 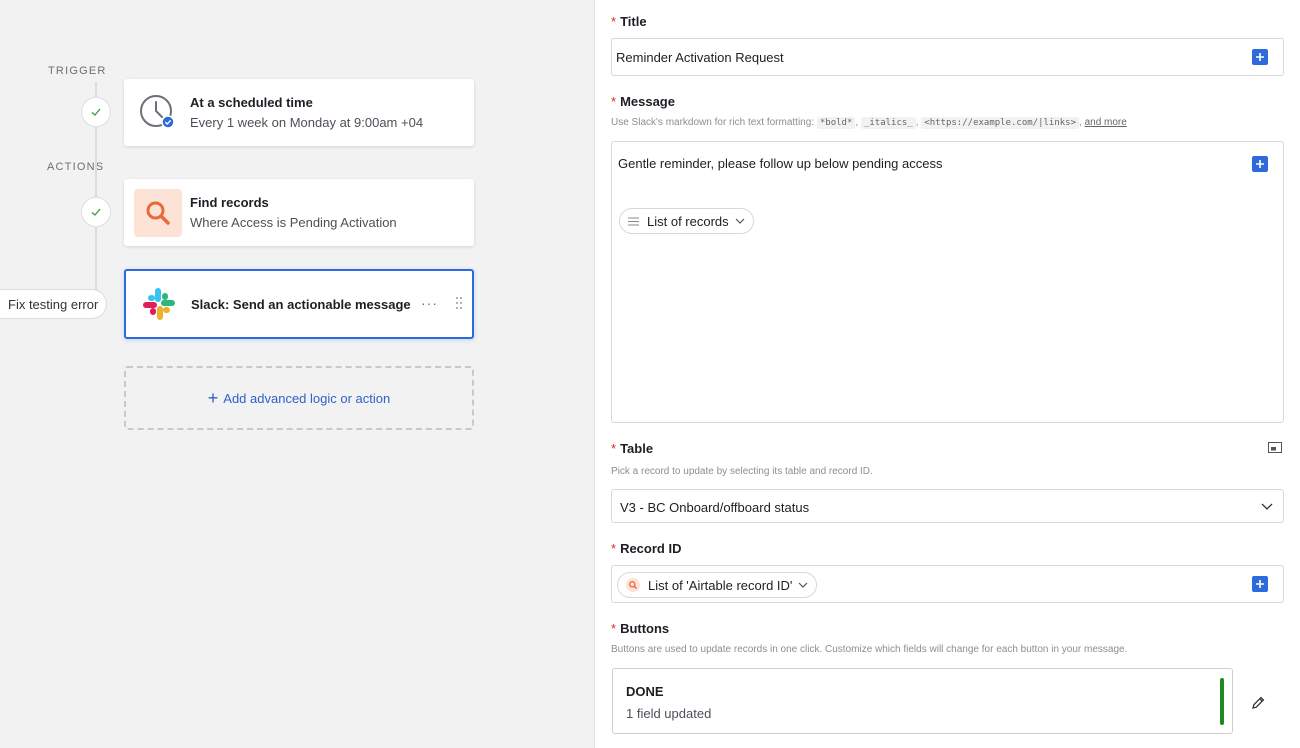 I want to click on record-id-label-text: Record ID, so click(x=651, y=548).